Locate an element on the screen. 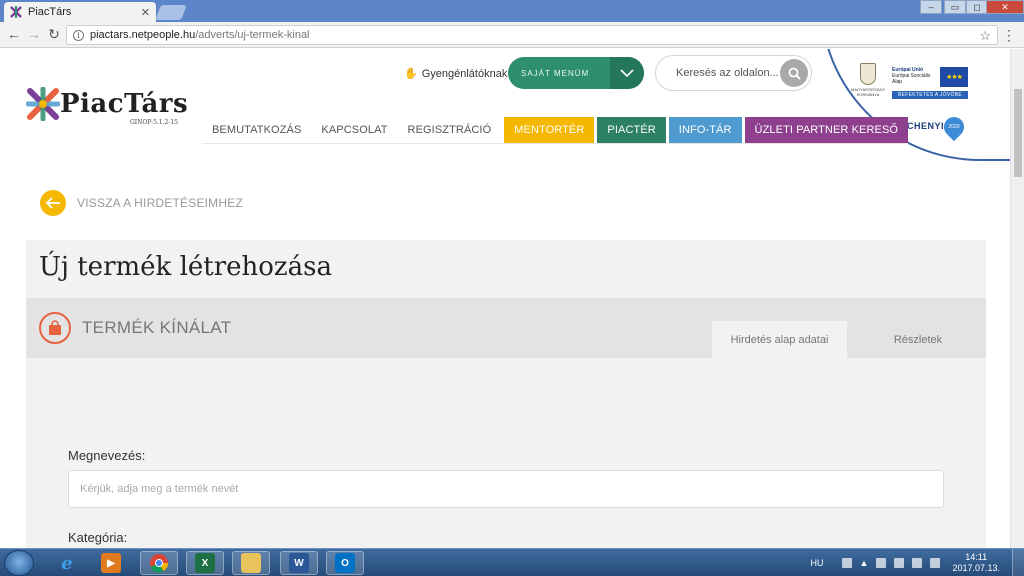 This screenshot has height=576, width=1024. site-logo: PiacTárs GINOP-5.1.2-15 is located at coordinates (111, 108).